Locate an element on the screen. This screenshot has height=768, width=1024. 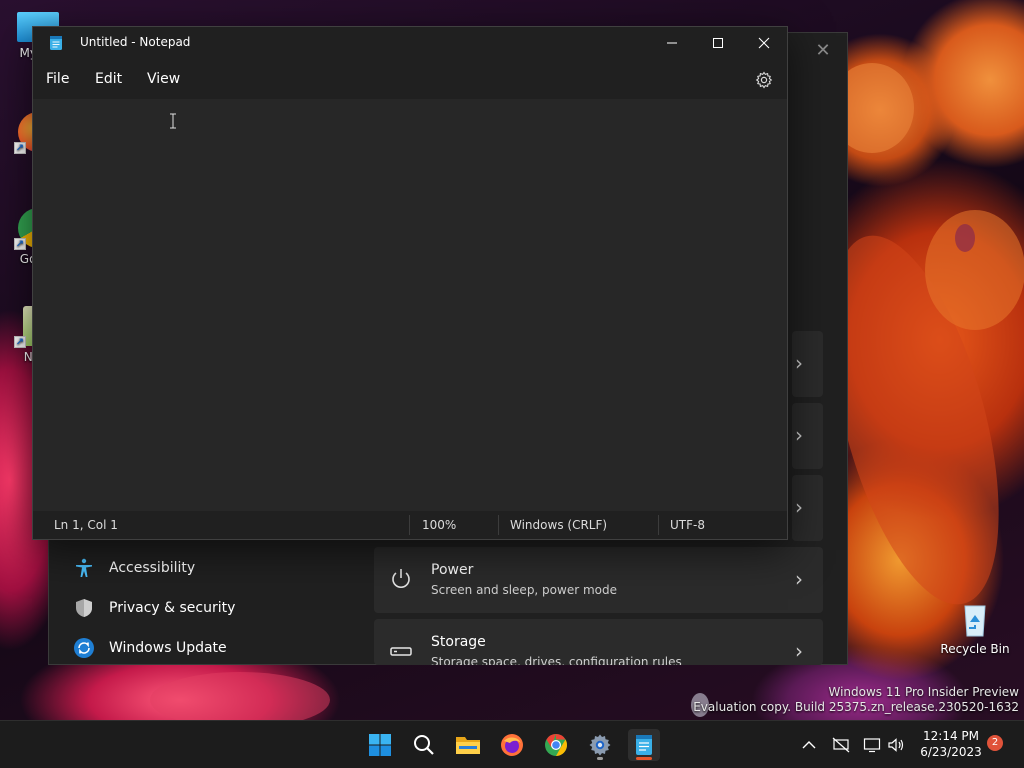
windows-logo-icon is located at coordinates (380, 745).